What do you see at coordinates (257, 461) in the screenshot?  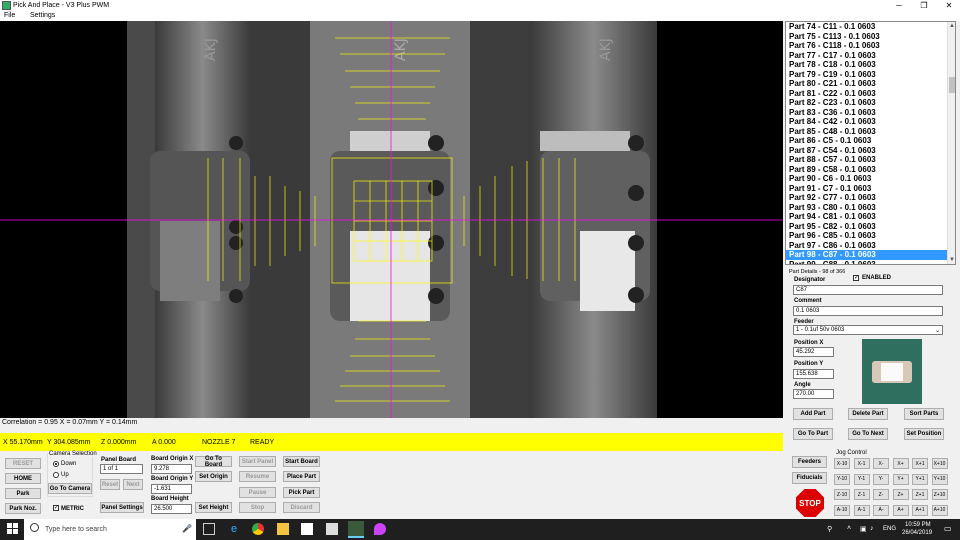 I see `start-panel-button: Start Panel` at bounding box center [257, 461].